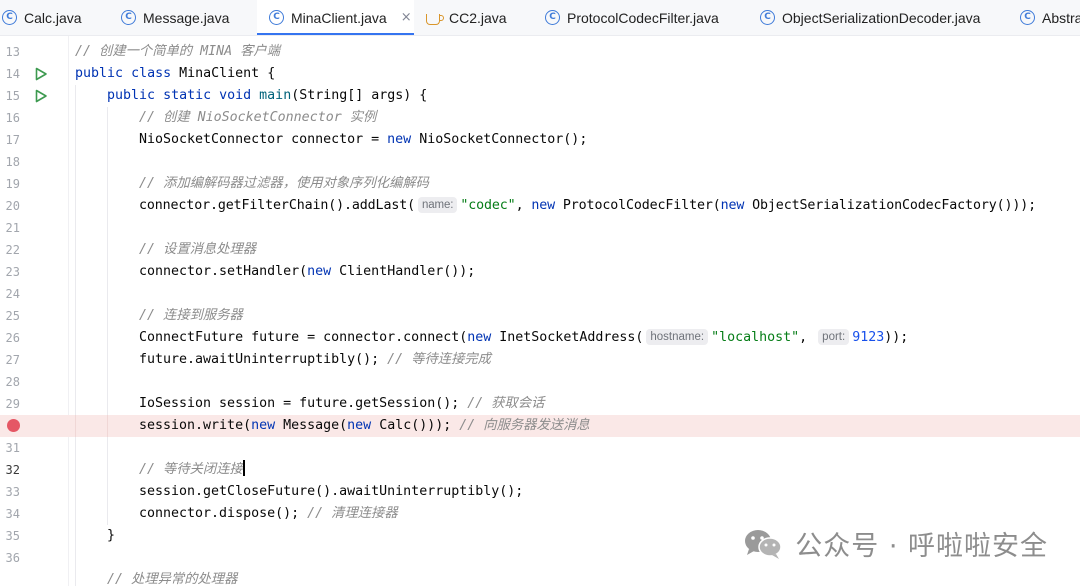  I want to click on code-line: 25 // 连接到服务器, so click(540, 316).